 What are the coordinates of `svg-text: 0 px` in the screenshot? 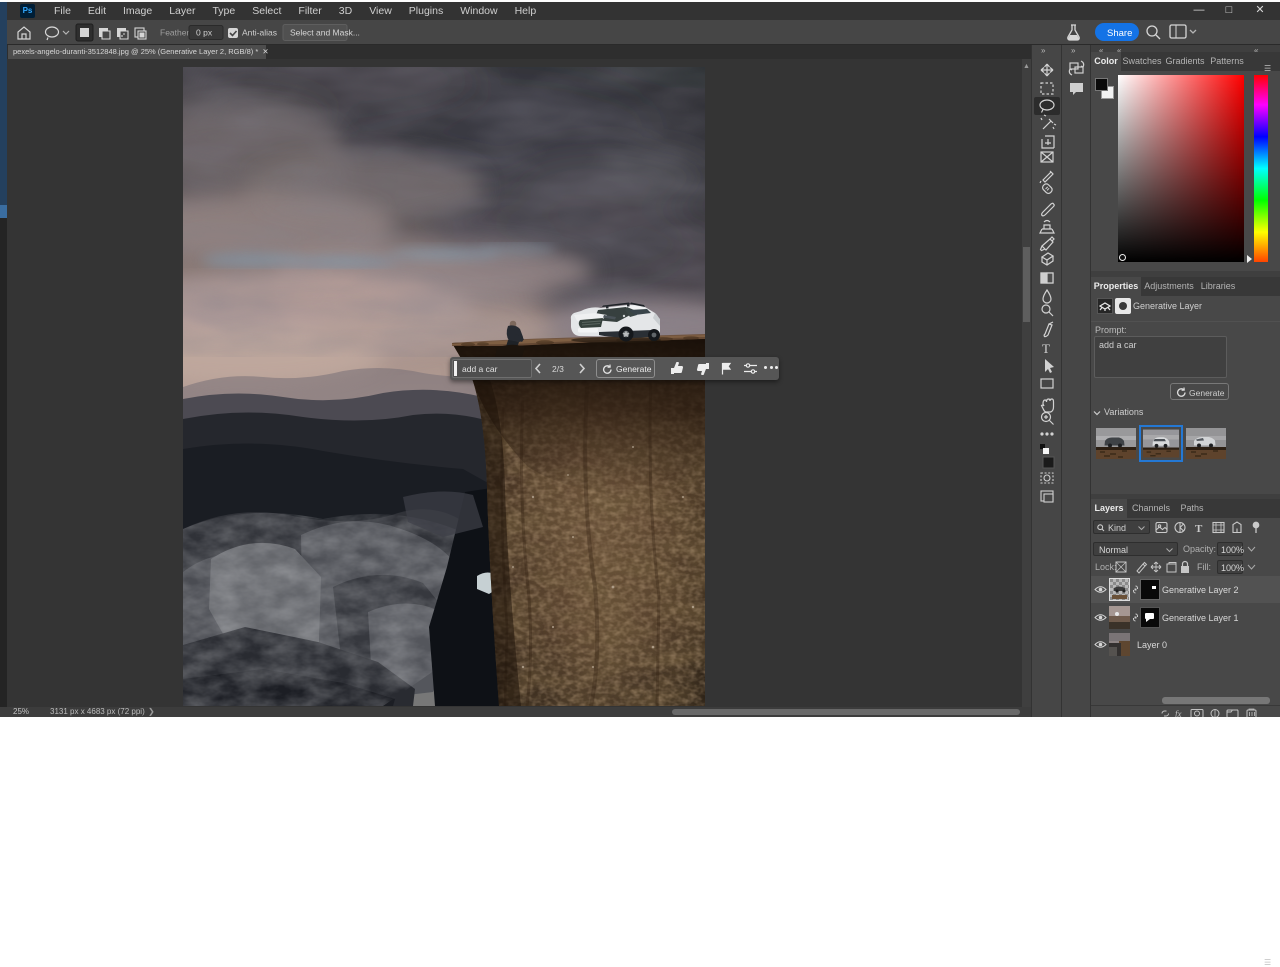 It's located at (204, 33).